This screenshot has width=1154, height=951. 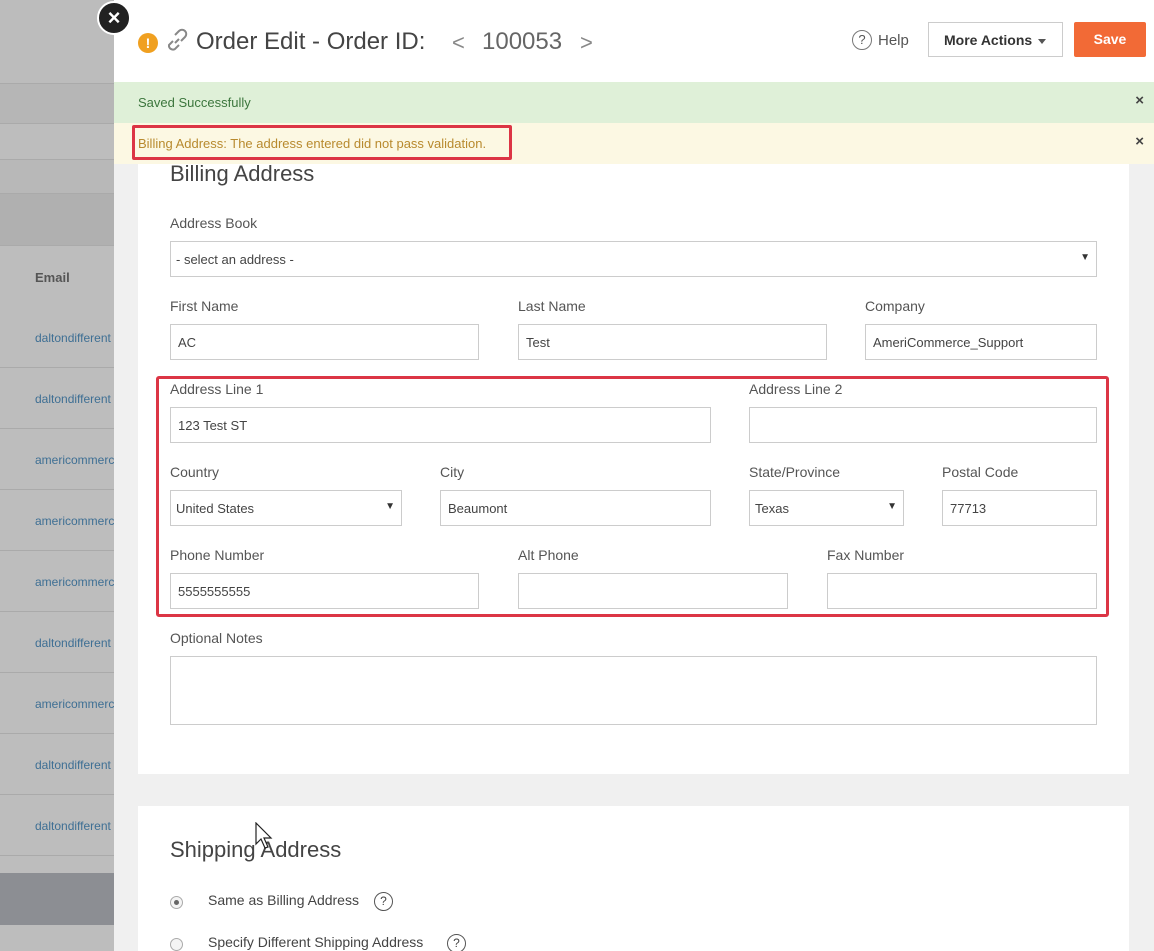 I want to click on link-icon, so click(x=177, y=41).